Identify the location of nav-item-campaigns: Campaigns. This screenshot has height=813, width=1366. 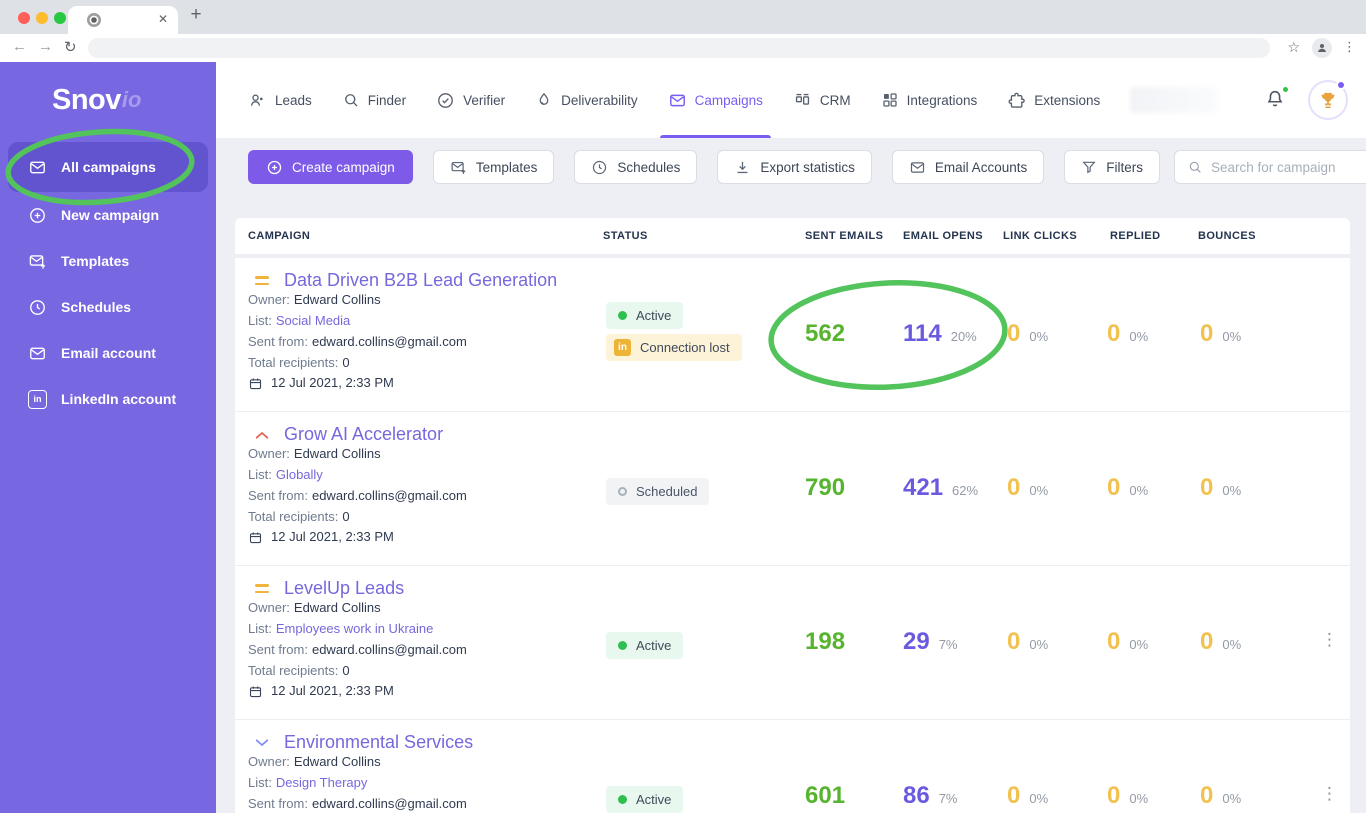
(715, 100).